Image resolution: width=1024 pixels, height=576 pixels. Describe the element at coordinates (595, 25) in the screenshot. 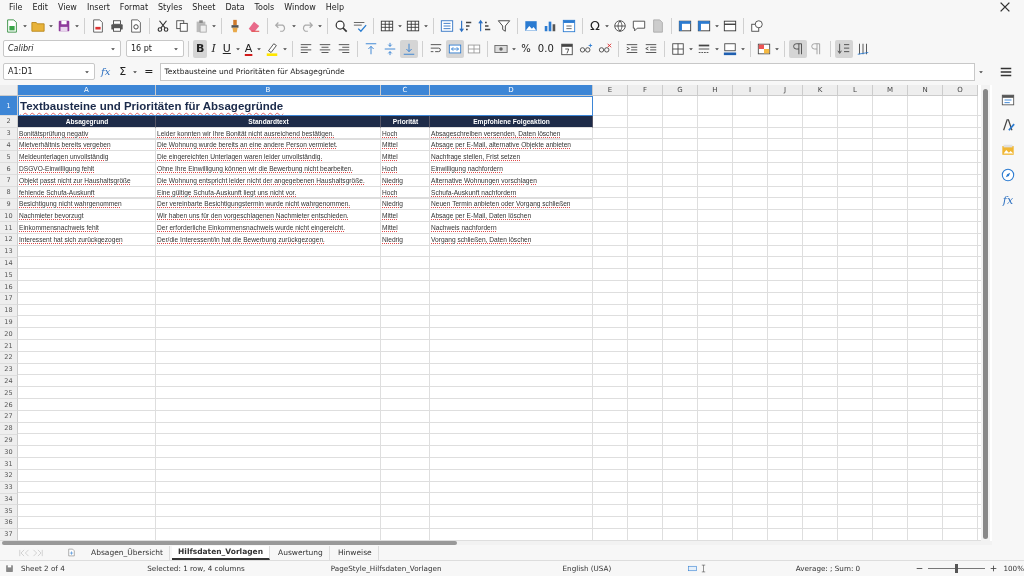

I see `special-character-button: Ω` at that location.